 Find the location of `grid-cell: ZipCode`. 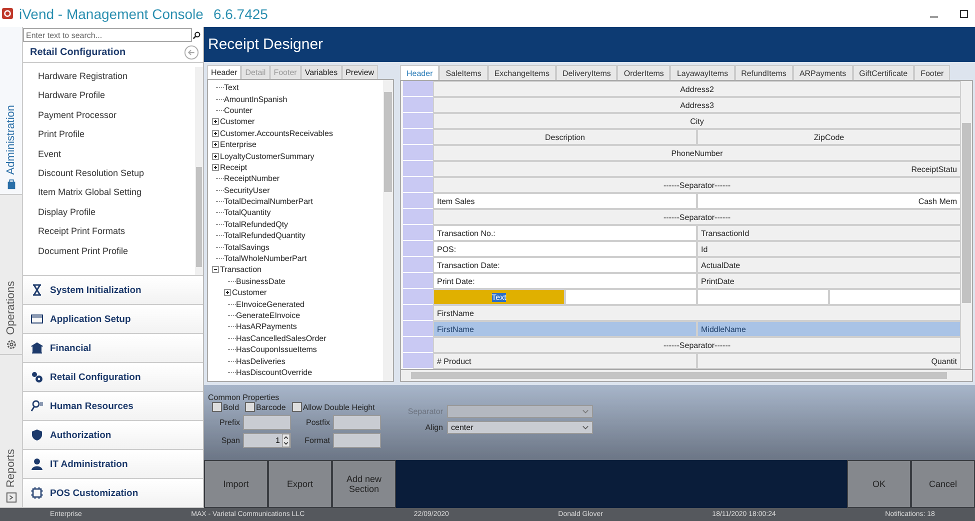

grid-cell: ZipCode is located at coordinates (829, 137).